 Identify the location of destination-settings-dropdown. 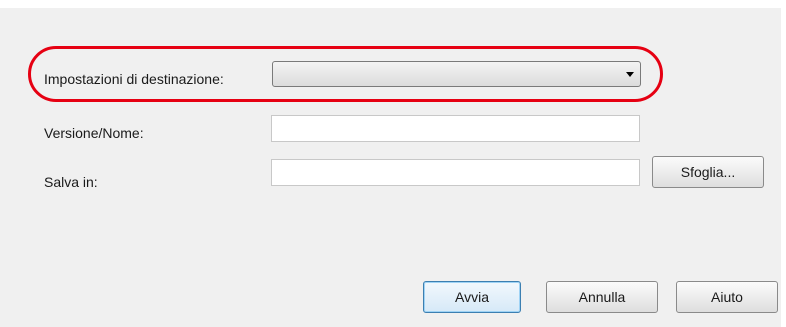
(456, 74).